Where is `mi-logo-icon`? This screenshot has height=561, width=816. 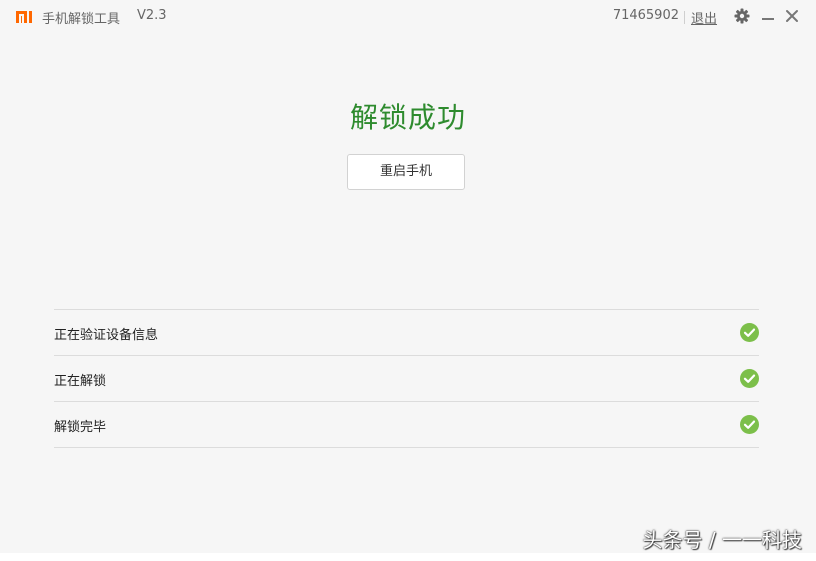 mi-logo-icon is located at coordinates (24, 17).